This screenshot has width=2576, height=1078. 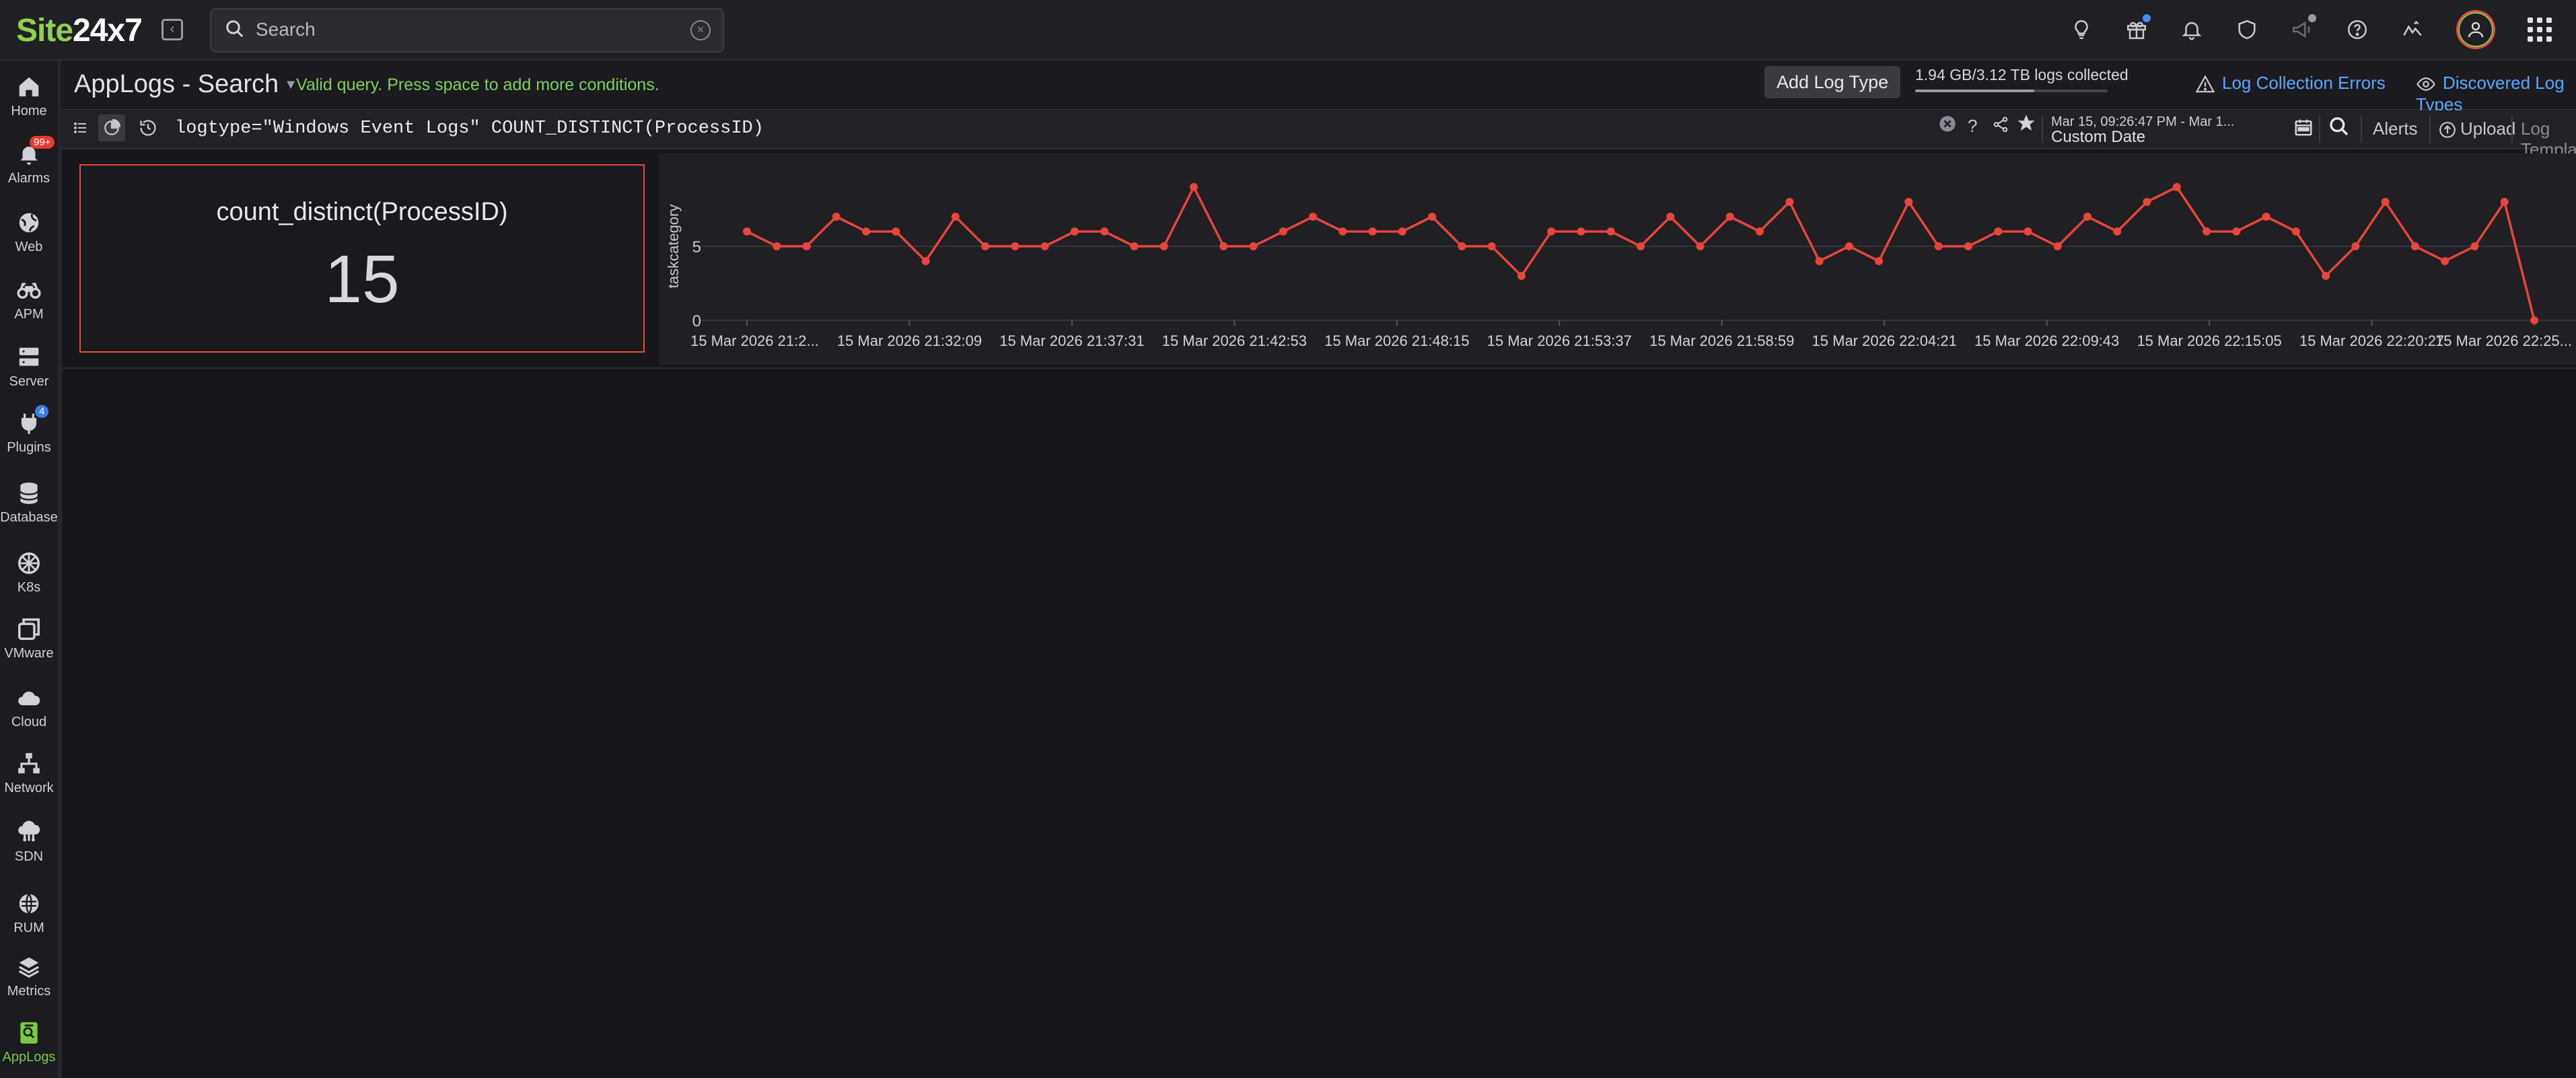 I want to click on sidebar-scrollbar, so click(x=60, y=569).